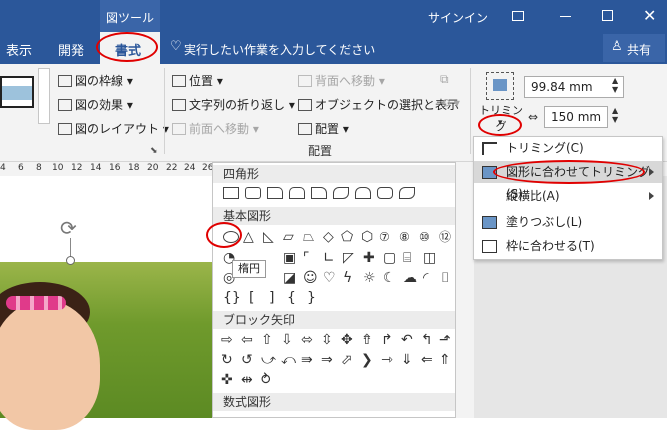 This screenshot has height=430, width=667. What do you see at coordinates (95, 104) in the screenshot?
I see `picture-effects-button: 図の効果 ▾` at bounding box center [95, 104].